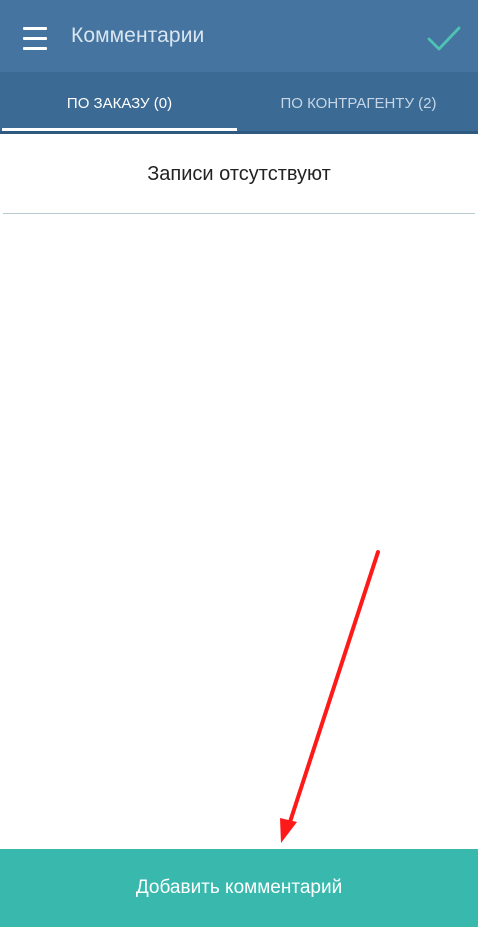 This screenshot has width=478, height=927. I want to click on empty-state-message: Записи отсутствуют, so click(239, 173).